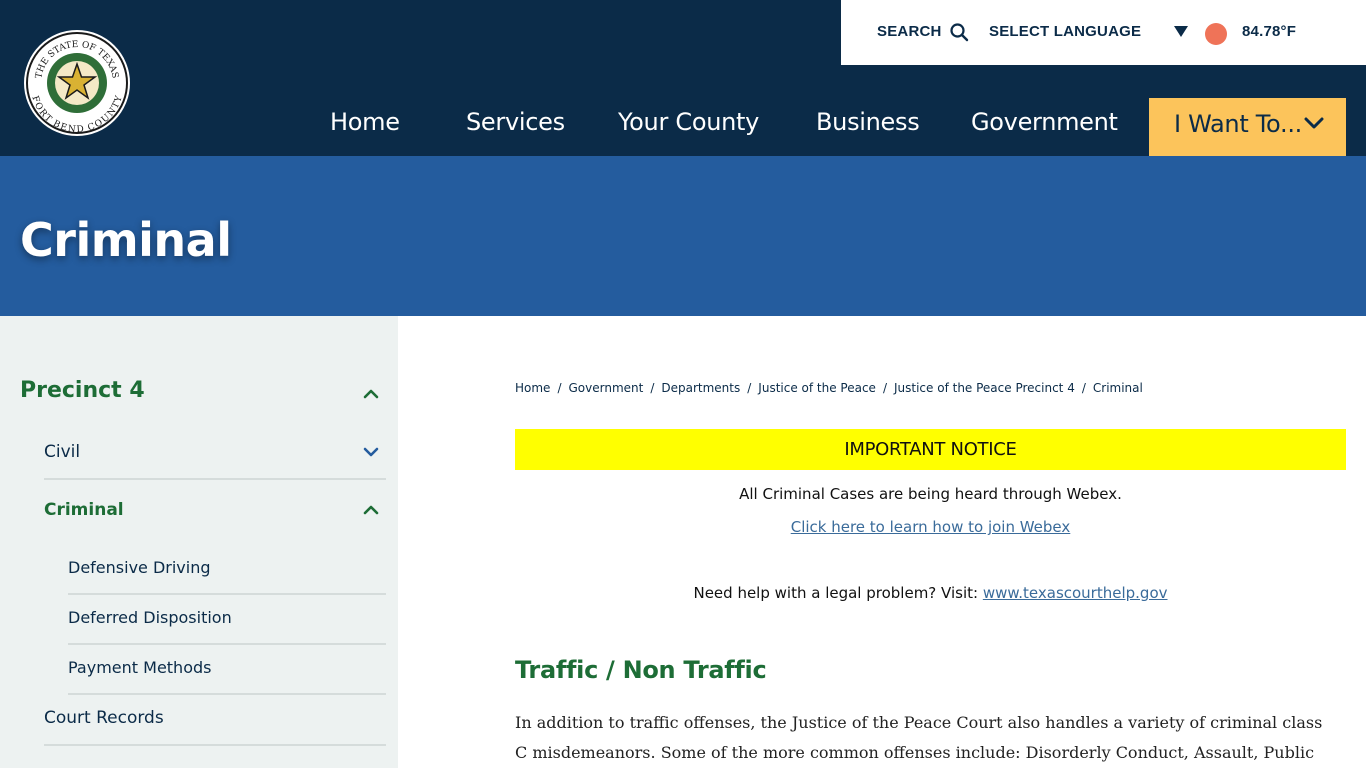 The image size is (1366, 768). I want to click on sidebar-subitem-defensive-driving: Defensive Driving, so click(139, 567).